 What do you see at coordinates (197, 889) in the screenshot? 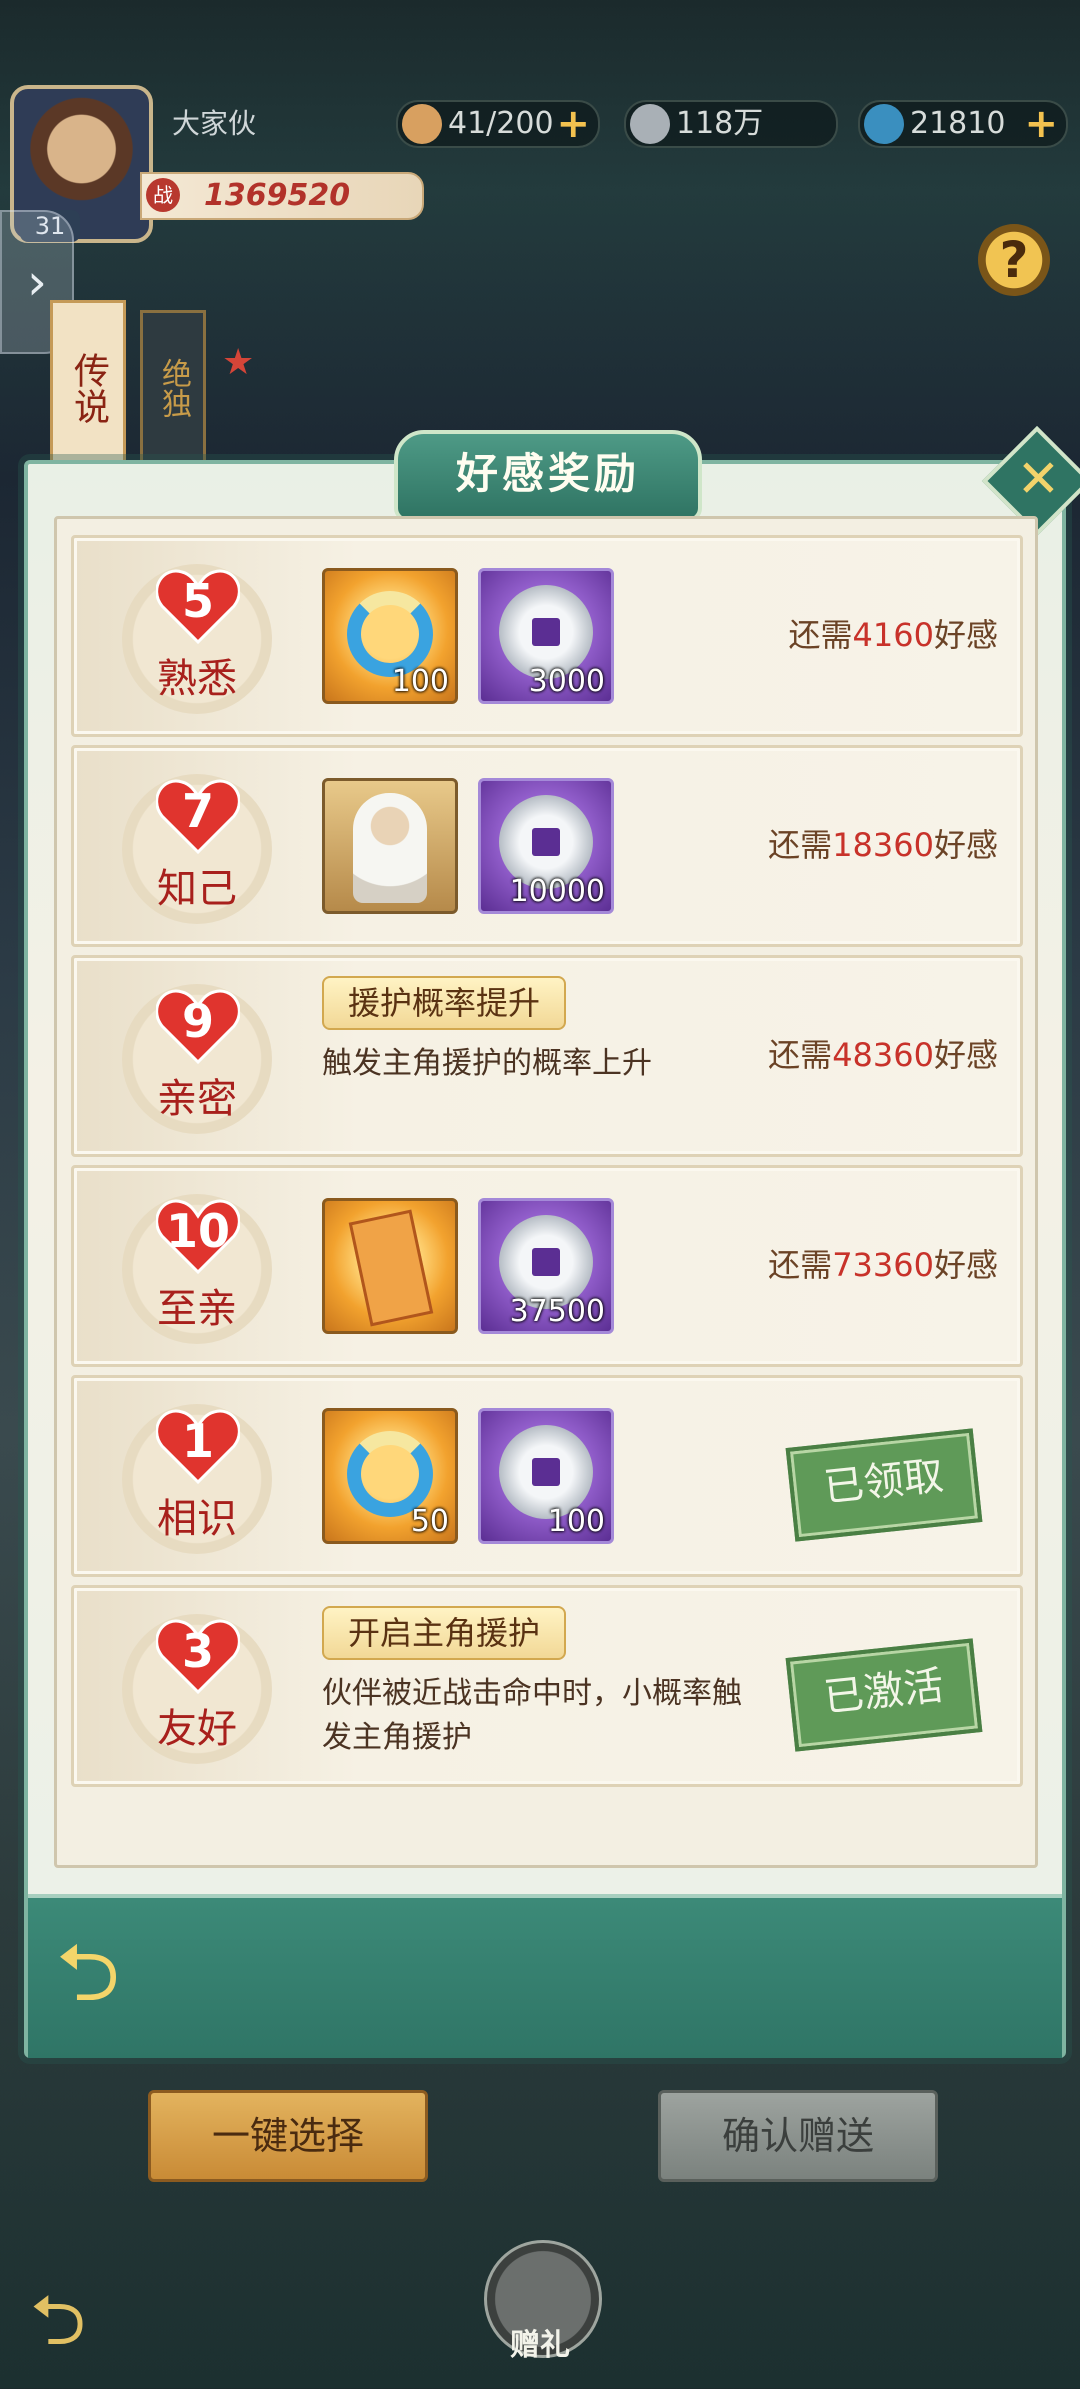
I see `affection-label: 知己` at bounding box center [197, 889].